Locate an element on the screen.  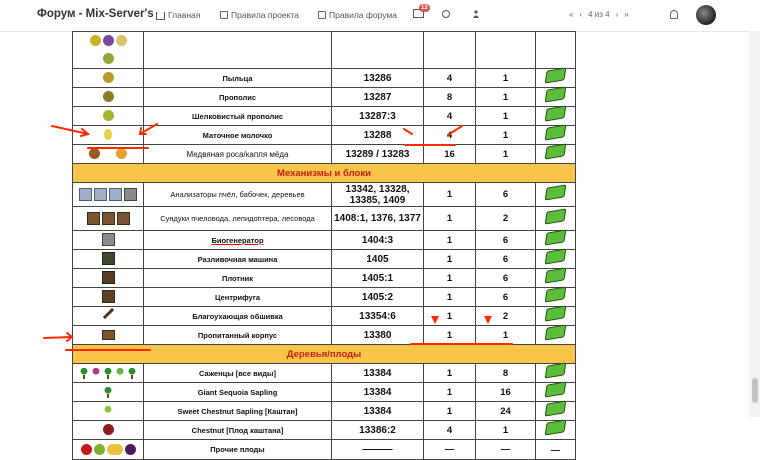
bell-icon is located at coordinates (674, 14).